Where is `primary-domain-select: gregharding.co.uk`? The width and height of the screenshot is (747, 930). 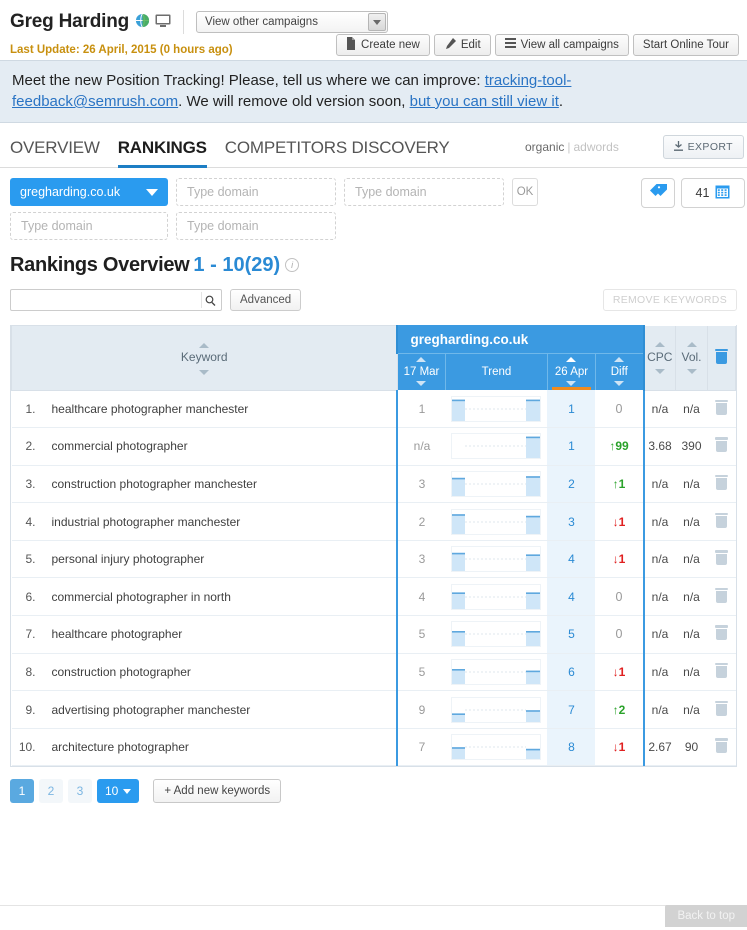 primary-domain-select: gregharding.co.uk is located at coordinates (89, 192).